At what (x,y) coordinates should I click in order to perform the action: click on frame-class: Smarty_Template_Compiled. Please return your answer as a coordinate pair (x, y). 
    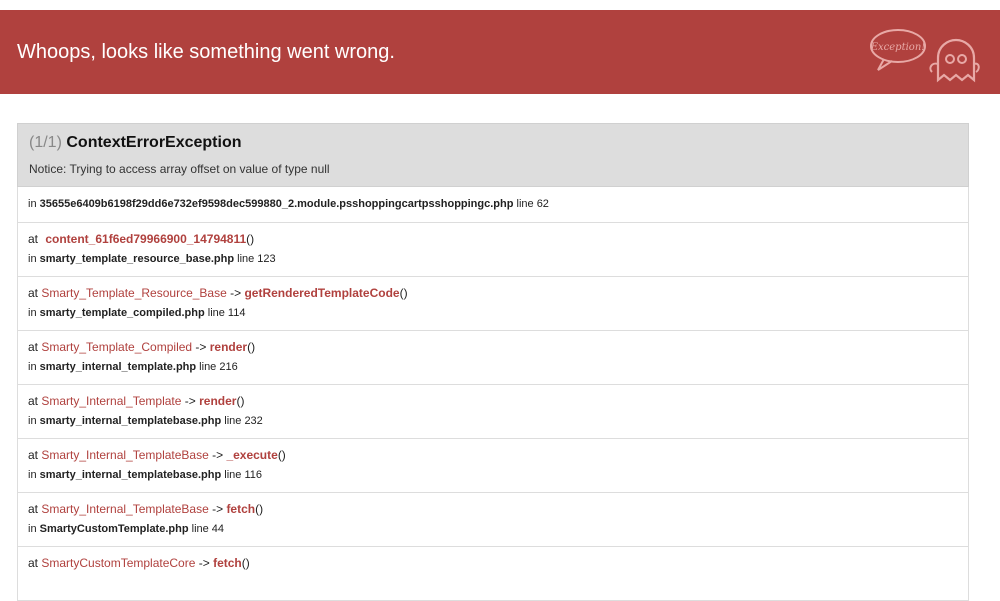
    Looking at the image, I should click on (117, 347).